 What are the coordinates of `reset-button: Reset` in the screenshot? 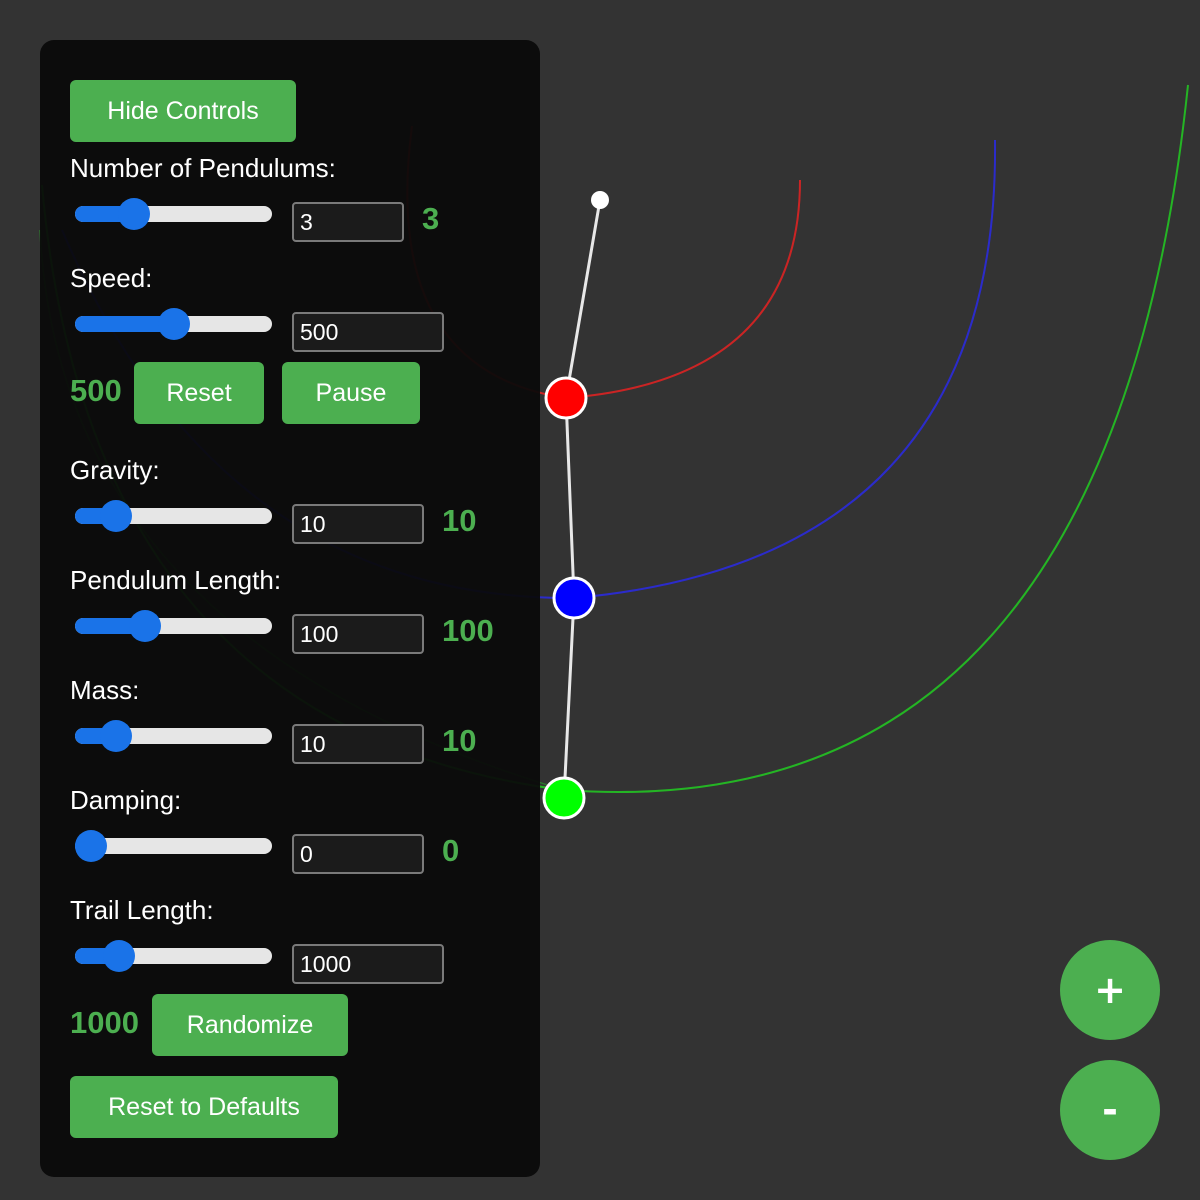 It's located at (199, 393).